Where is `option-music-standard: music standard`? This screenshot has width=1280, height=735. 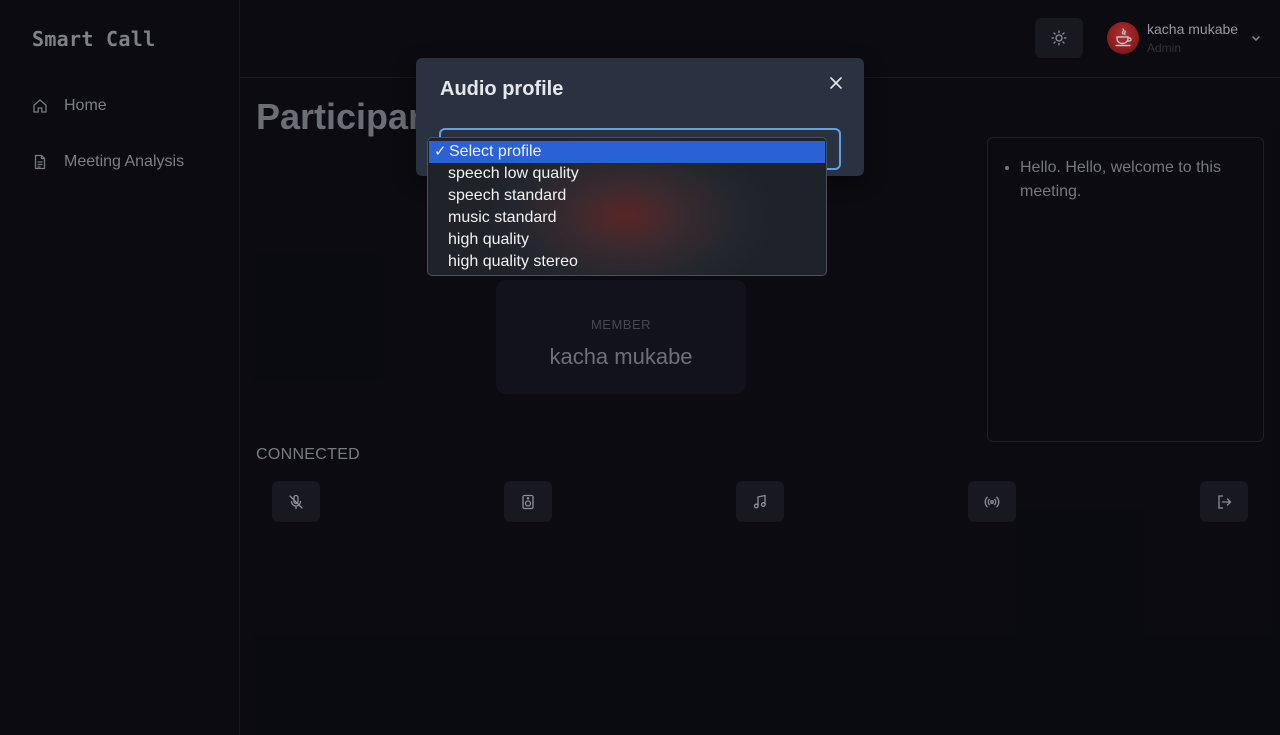
option-music-standard: music standard is located at coordinates (627, 218).